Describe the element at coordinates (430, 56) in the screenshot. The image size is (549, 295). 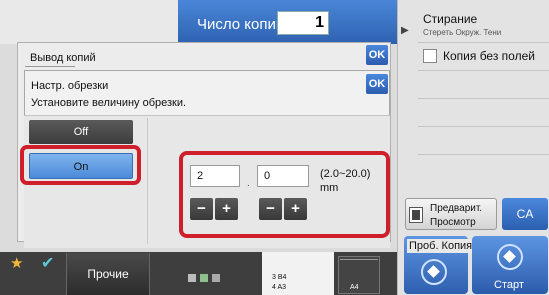
I see `borderless-checkbox` at that location.